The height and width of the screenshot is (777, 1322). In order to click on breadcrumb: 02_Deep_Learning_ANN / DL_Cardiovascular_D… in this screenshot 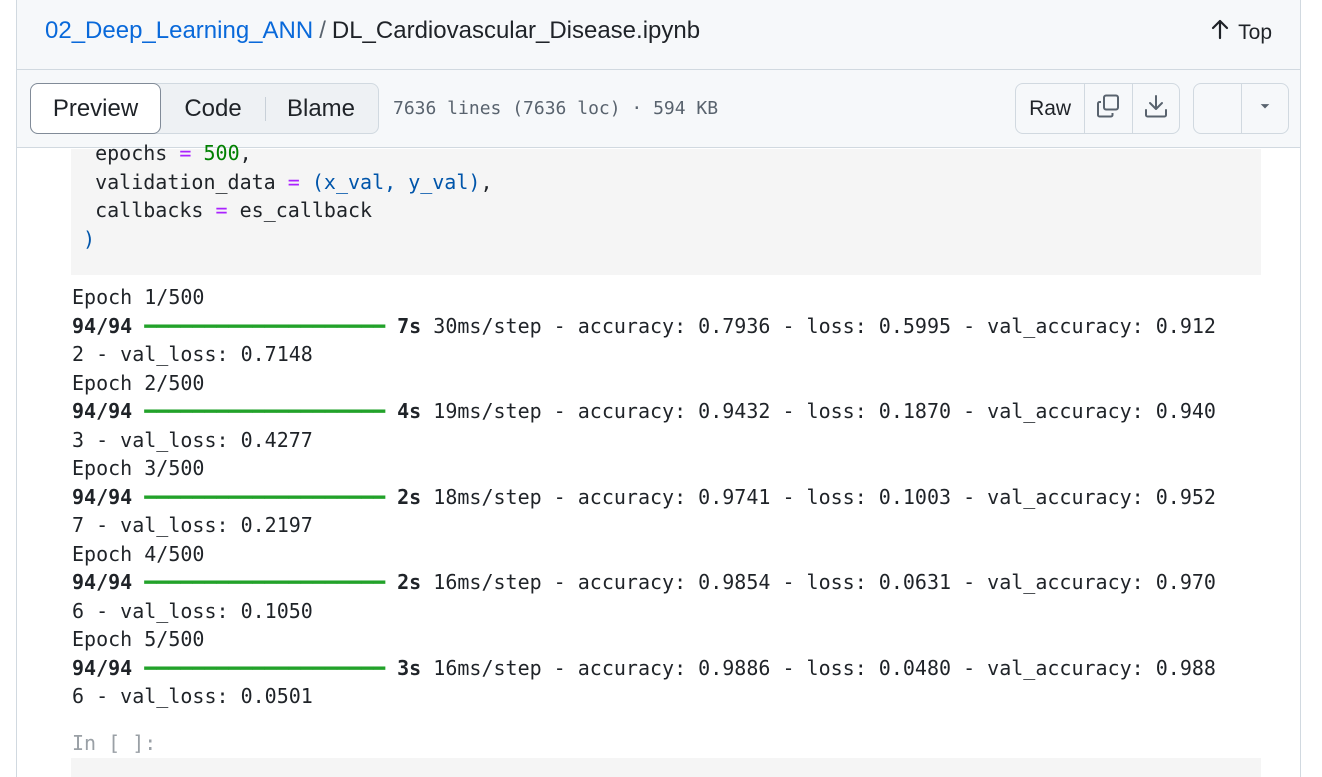, I will do `click(372, 31)`.